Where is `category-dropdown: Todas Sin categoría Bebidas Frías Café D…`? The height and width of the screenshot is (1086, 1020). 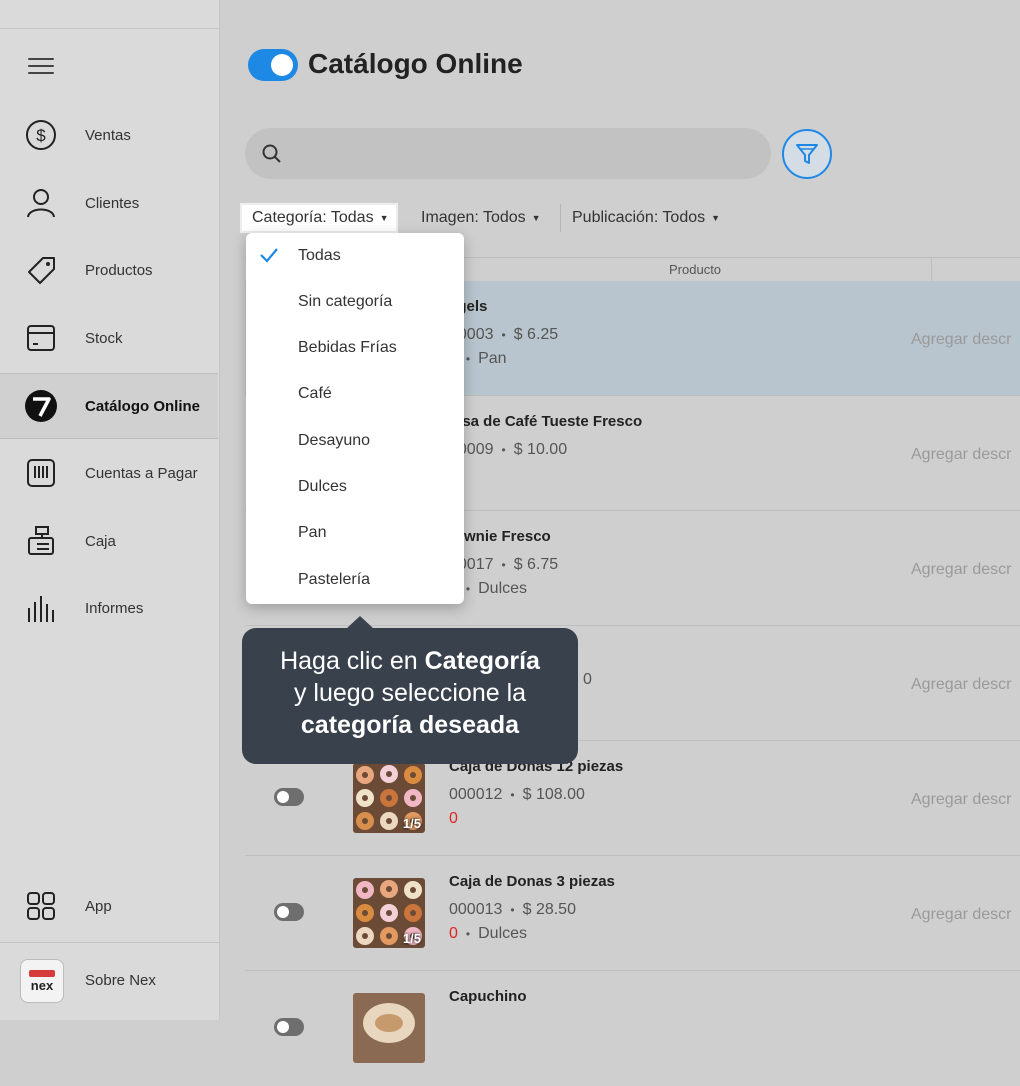
category-dropdown: Todas Sin categoría Bebidas Frías Café D… is located at coordinates (355, 418).